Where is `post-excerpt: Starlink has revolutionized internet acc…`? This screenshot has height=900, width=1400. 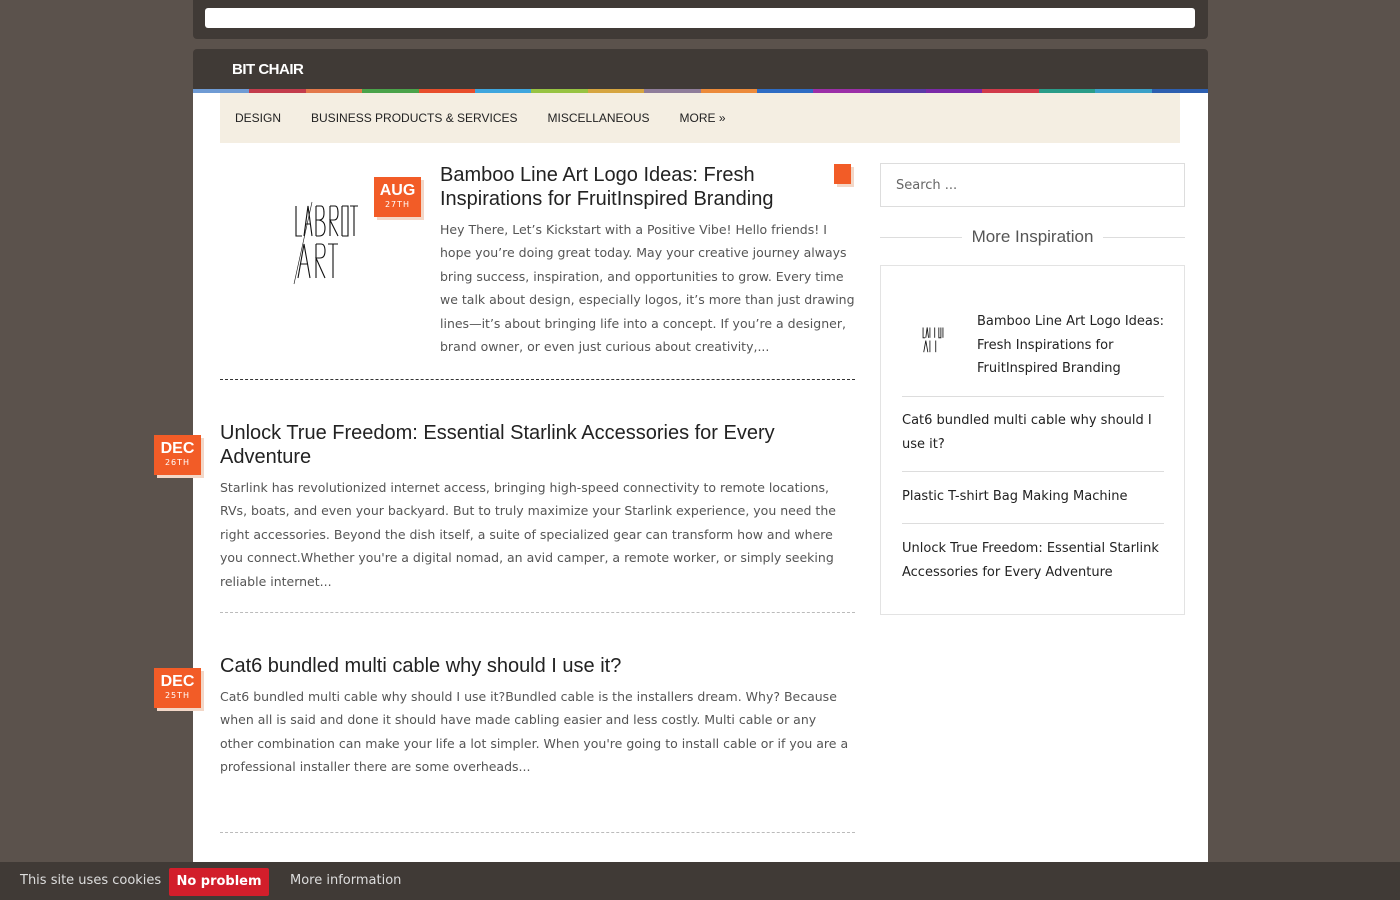
post-excerpt: Starlink has revolutionized internet acc… is located at coordinates (528, 534).